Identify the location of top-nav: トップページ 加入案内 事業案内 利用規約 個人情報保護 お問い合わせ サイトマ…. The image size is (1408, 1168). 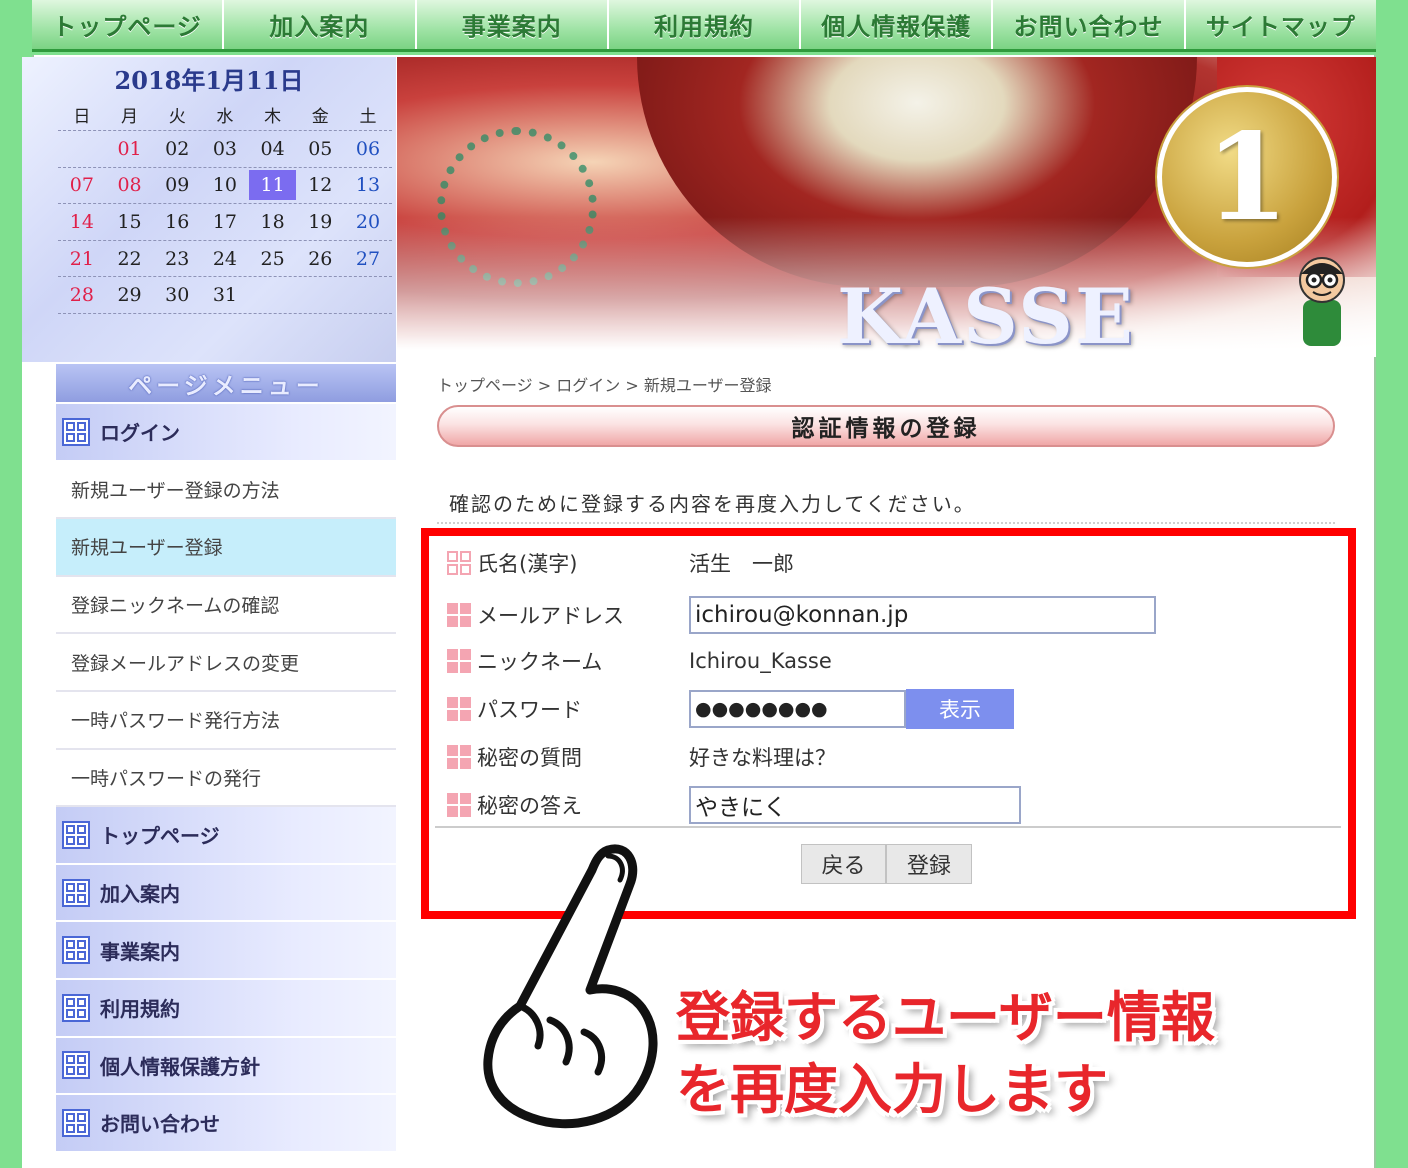
(704, 26).